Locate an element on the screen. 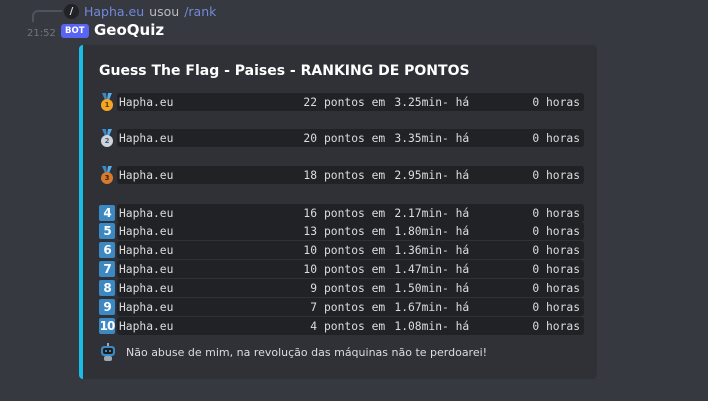  reply-reference: / Hapha.eu usou /rank is located at coordinates (140, 11).